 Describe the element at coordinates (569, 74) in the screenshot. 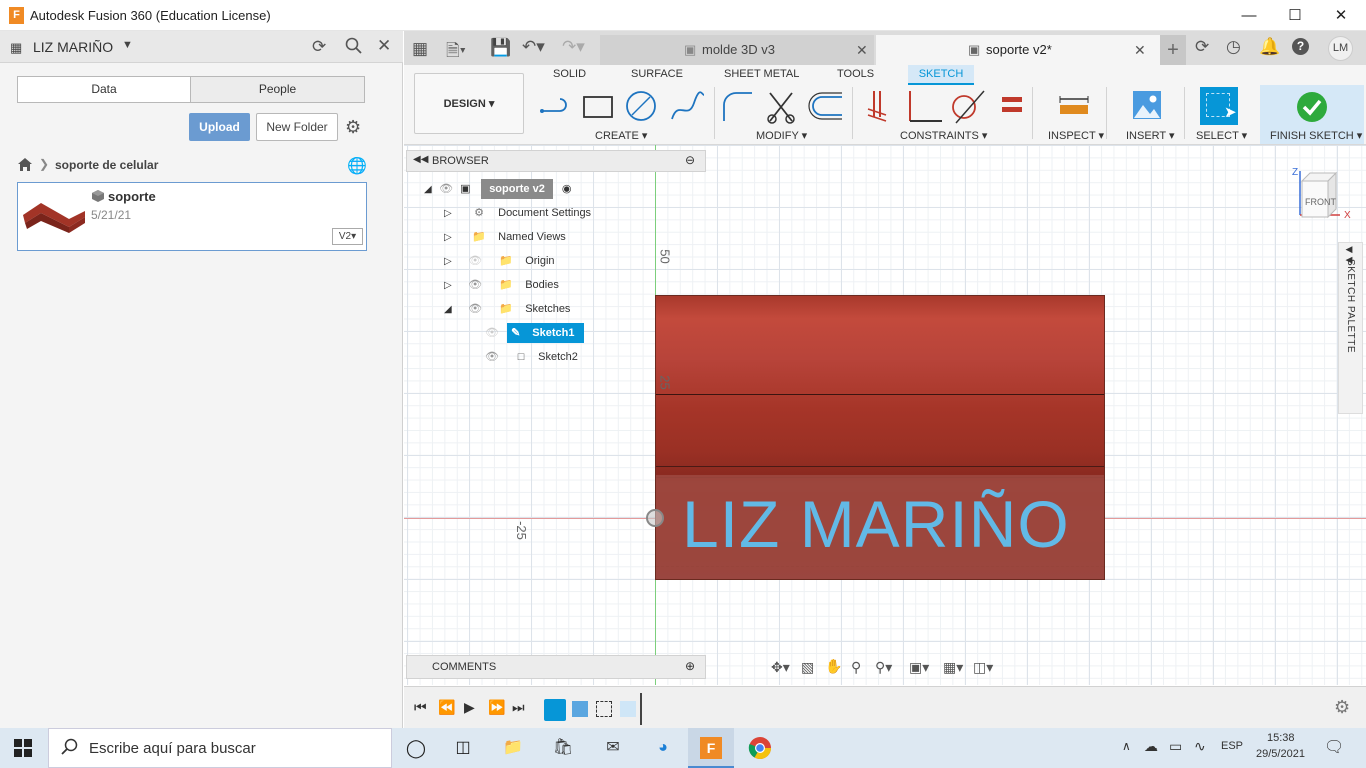

I see `tab-solid: SOLID` at that location.